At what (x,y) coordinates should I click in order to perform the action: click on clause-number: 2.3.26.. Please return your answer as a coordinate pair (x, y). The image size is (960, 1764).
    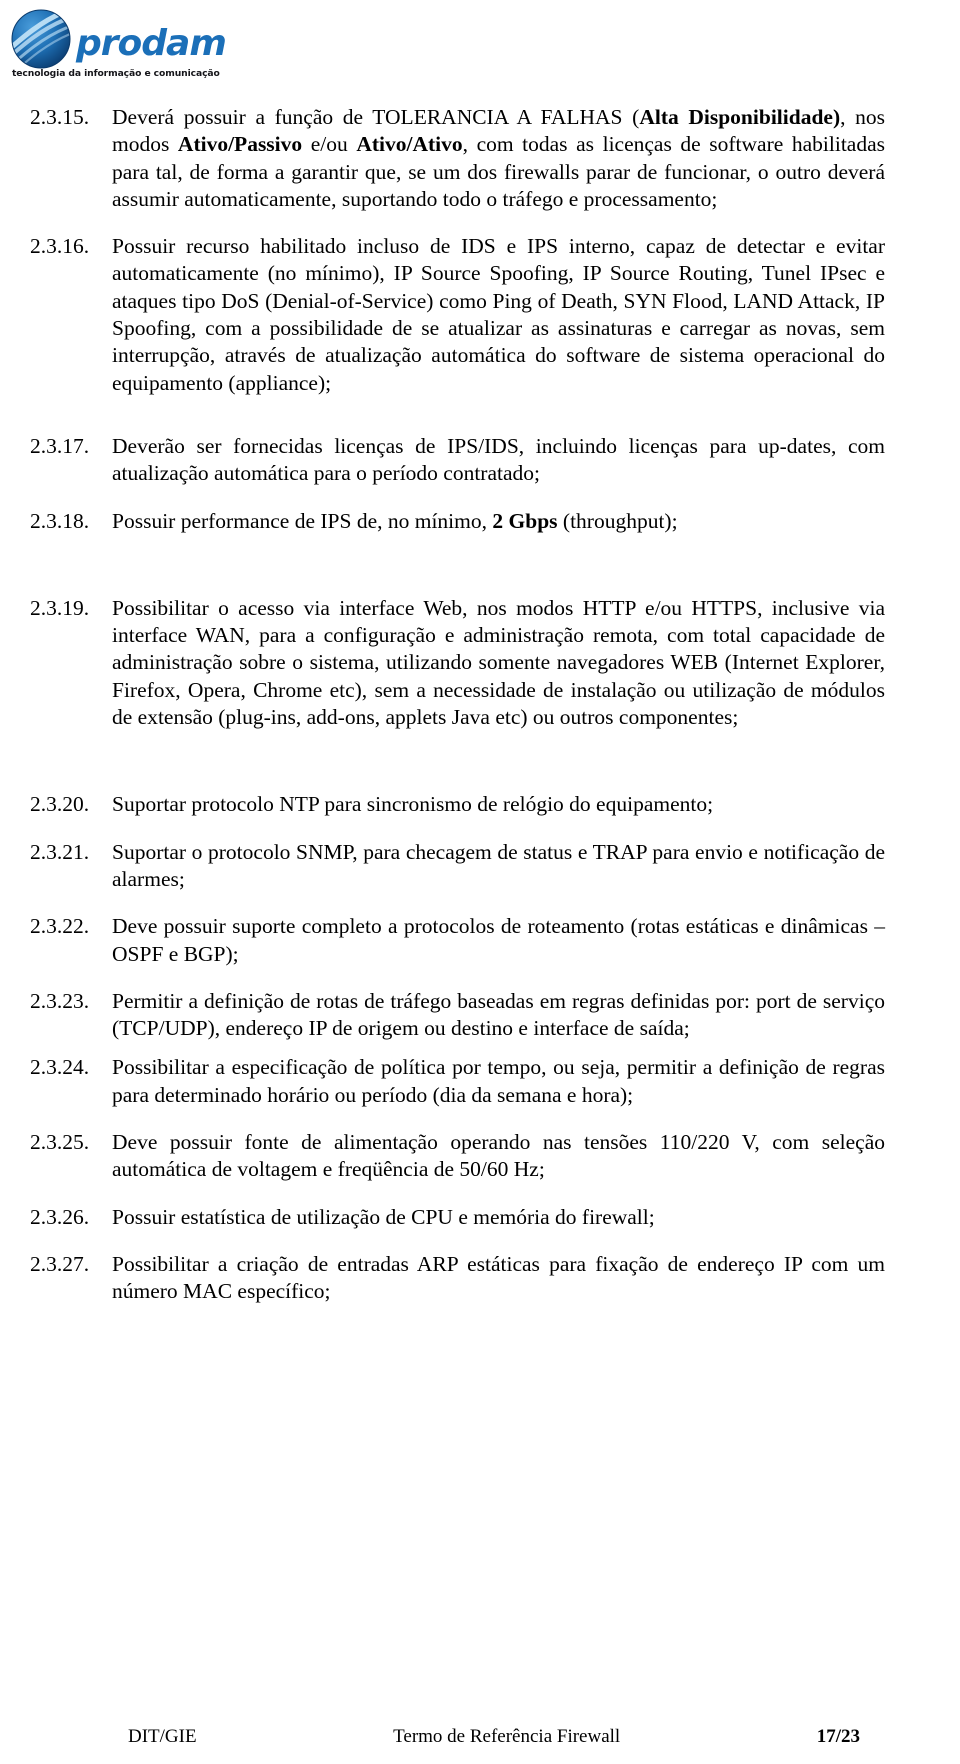
    Looking at the image, I should click on (60, 1216).